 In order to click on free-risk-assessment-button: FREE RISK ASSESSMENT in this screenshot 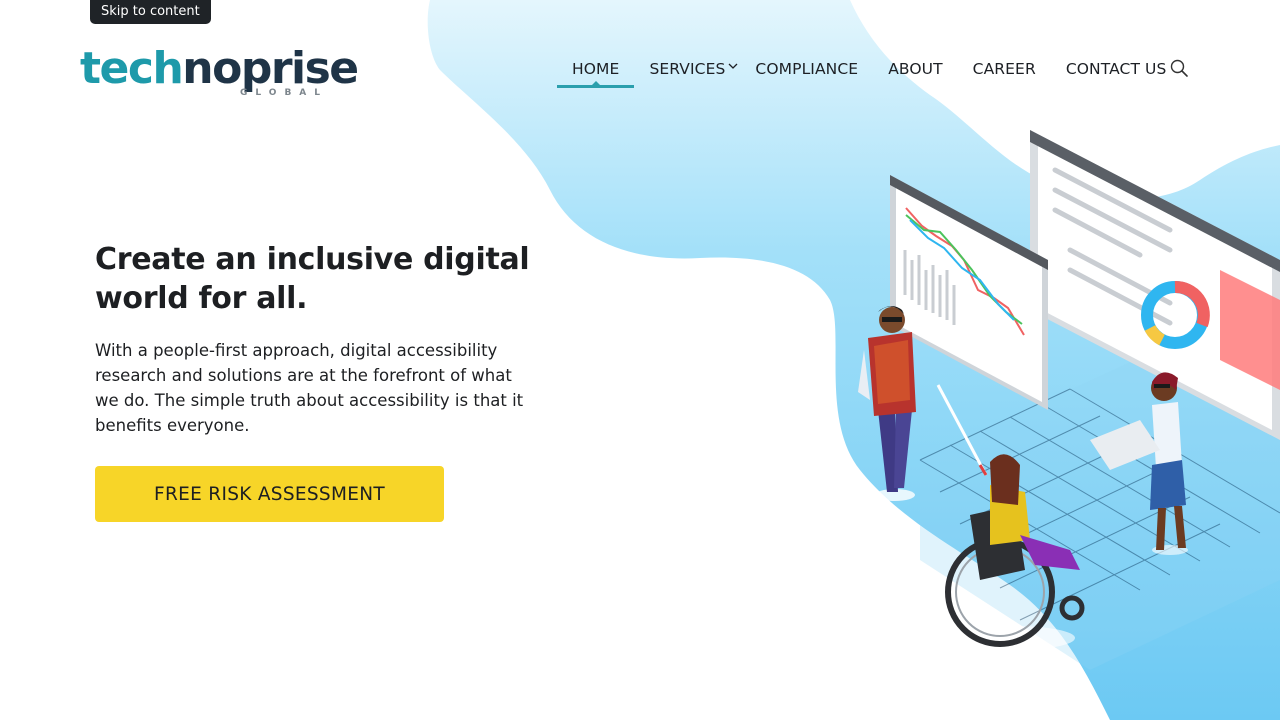, I will do `click(269, 494)`.